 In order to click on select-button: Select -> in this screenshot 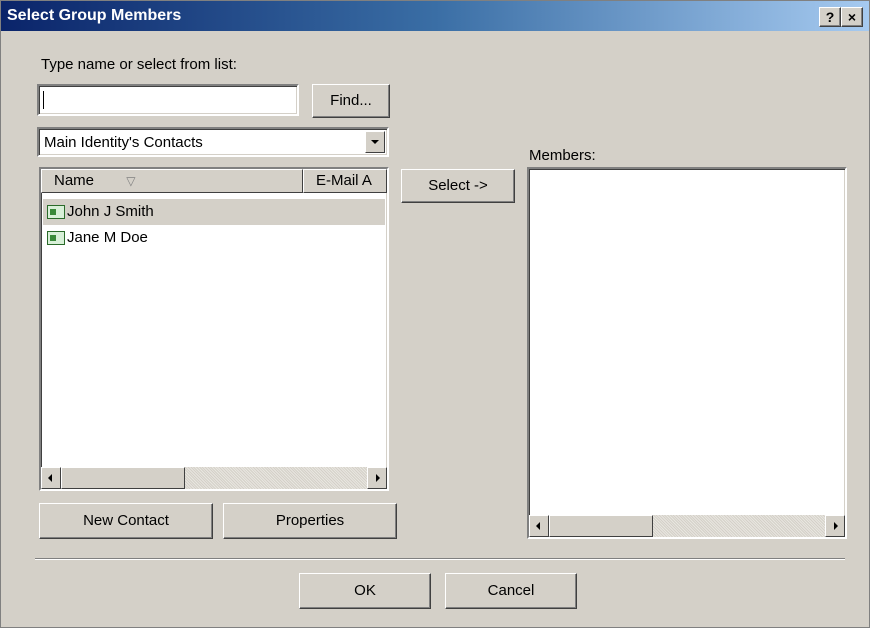, I will do `click(458, 186)`.